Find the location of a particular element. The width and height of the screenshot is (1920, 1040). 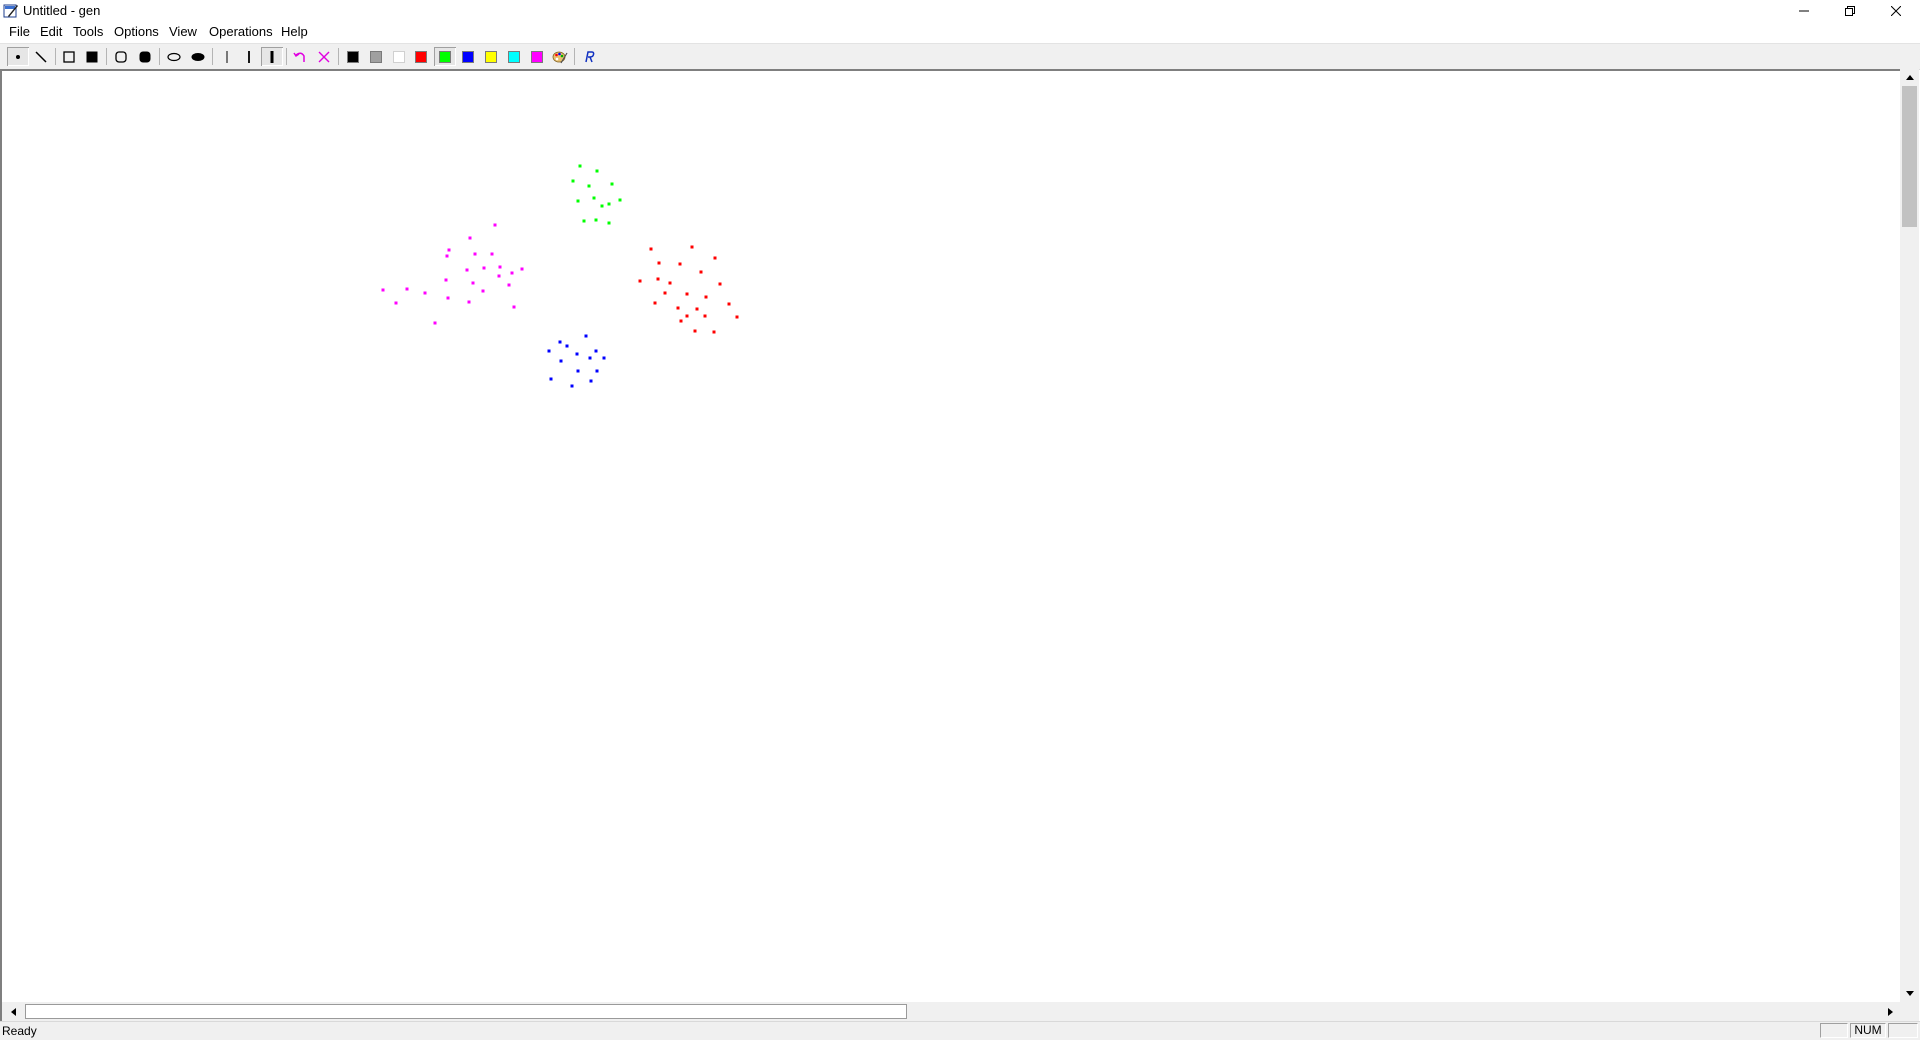

custom-color-icon is located at coordinates (560, 57).